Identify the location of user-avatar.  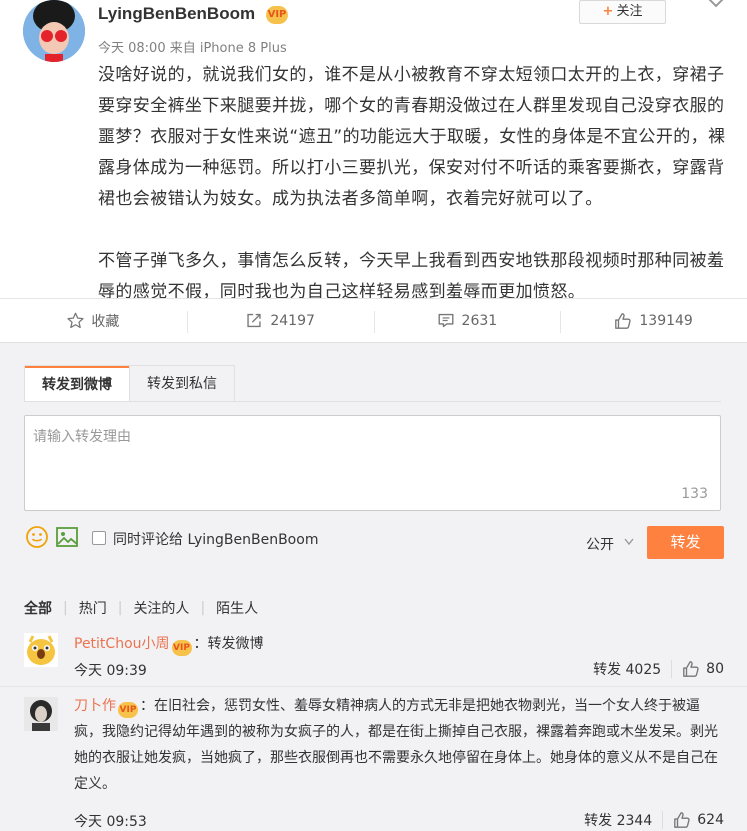
(54, 31).